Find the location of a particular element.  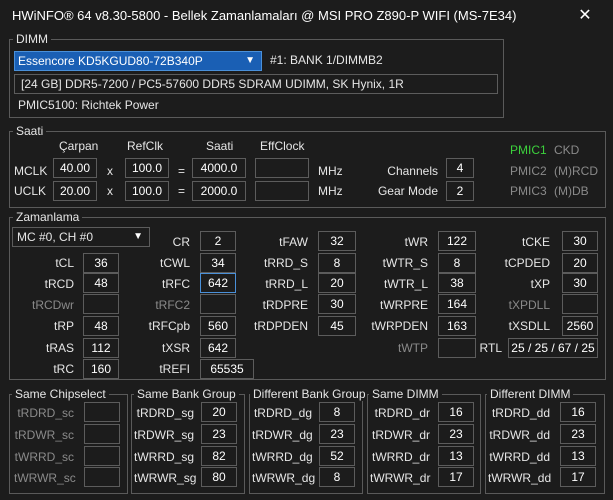

tWRPRE-value: 164 is located at coordinates (457, 304).